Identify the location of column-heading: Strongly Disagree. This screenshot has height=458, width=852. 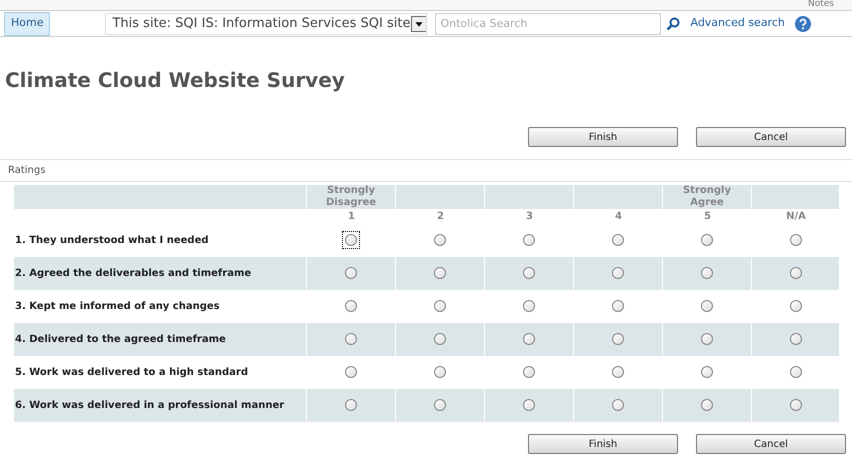
(351, 197).